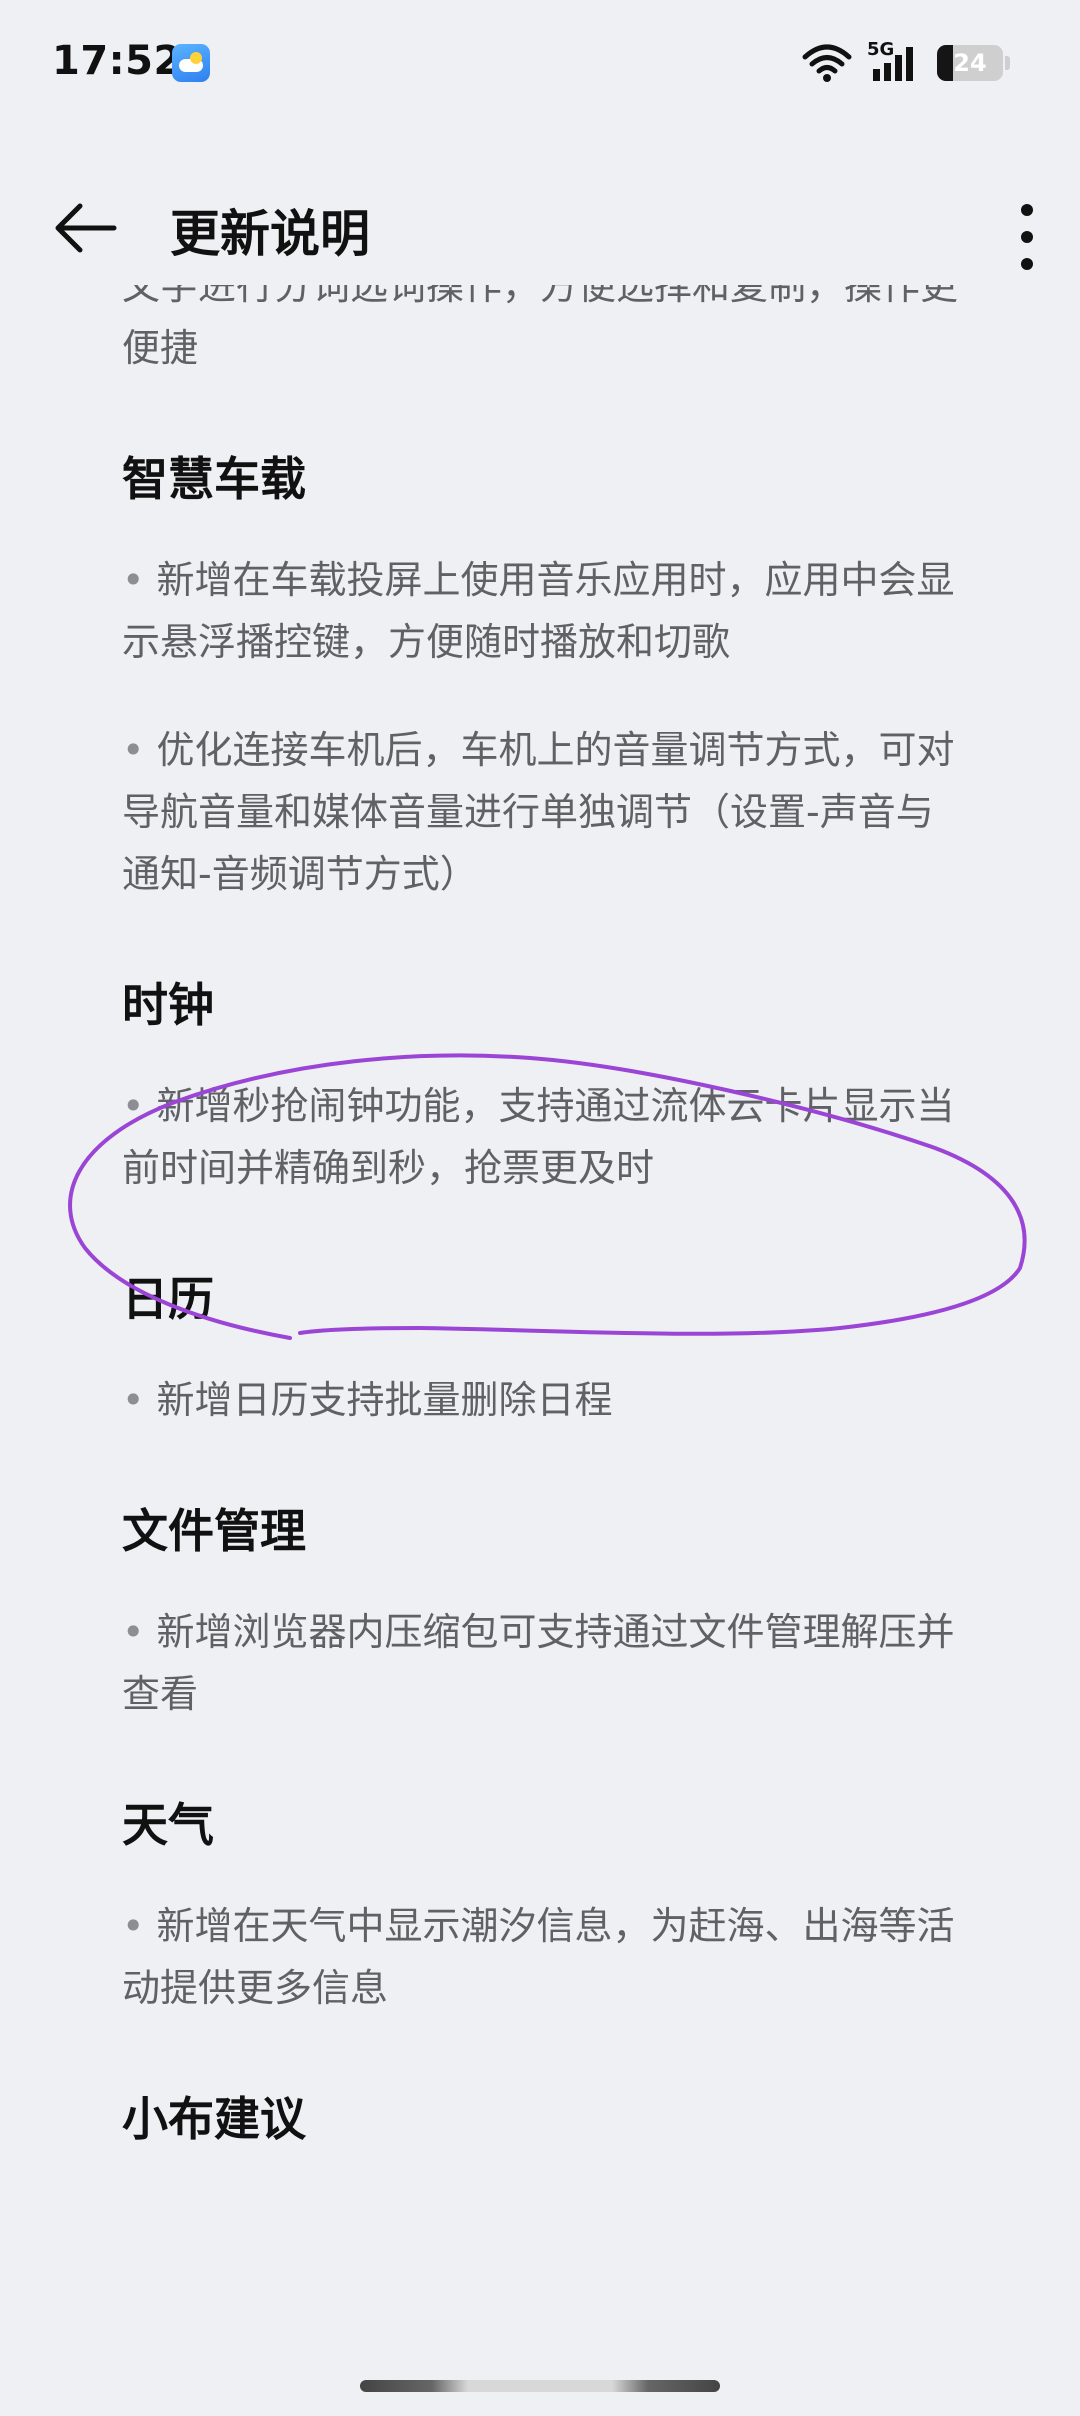 This screenshot has height=2416, width=1080. I want to click on list-item: • 新增日历支持批量删除日程, so click(542, 1400).